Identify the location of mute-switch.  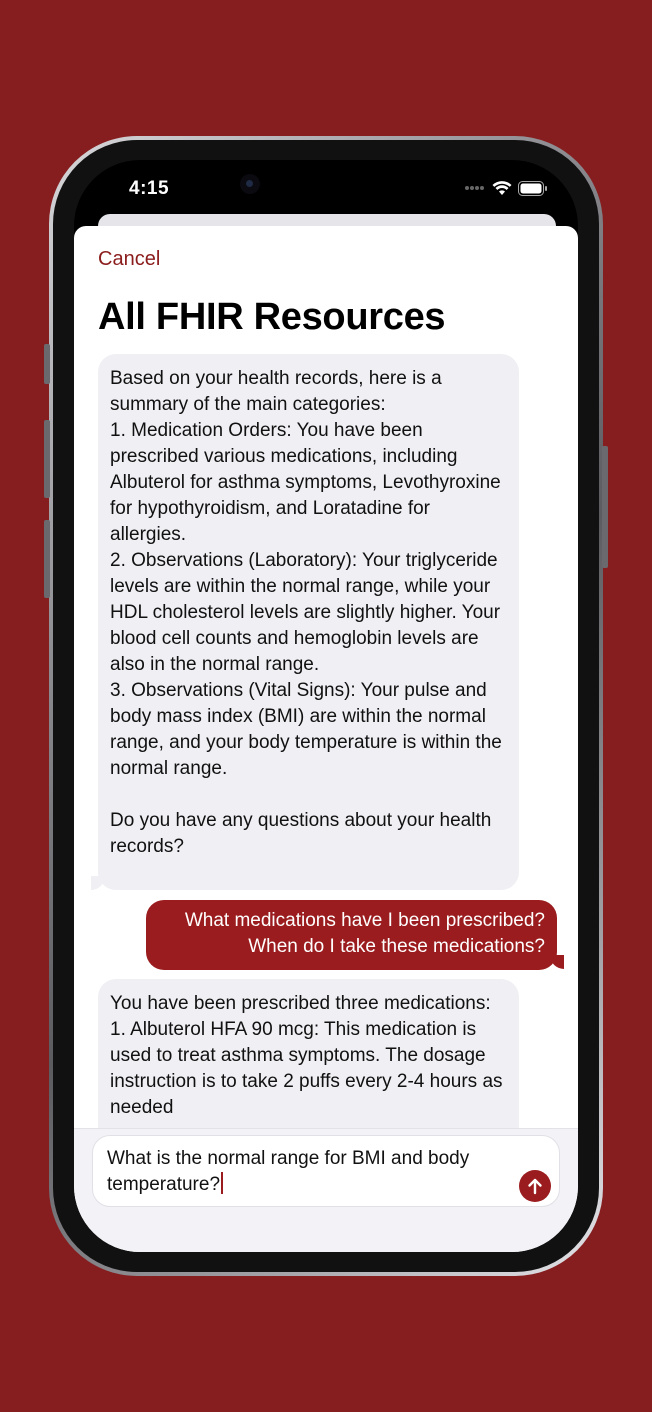
(47, 364).